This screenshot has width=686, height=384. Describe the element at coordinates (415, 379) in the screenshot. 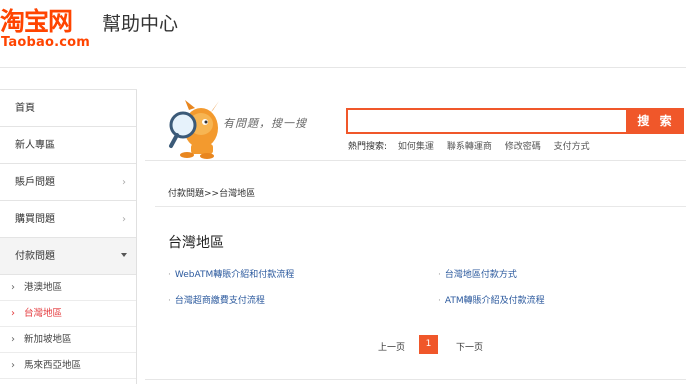

I see `content-bottom-divider` at that location.